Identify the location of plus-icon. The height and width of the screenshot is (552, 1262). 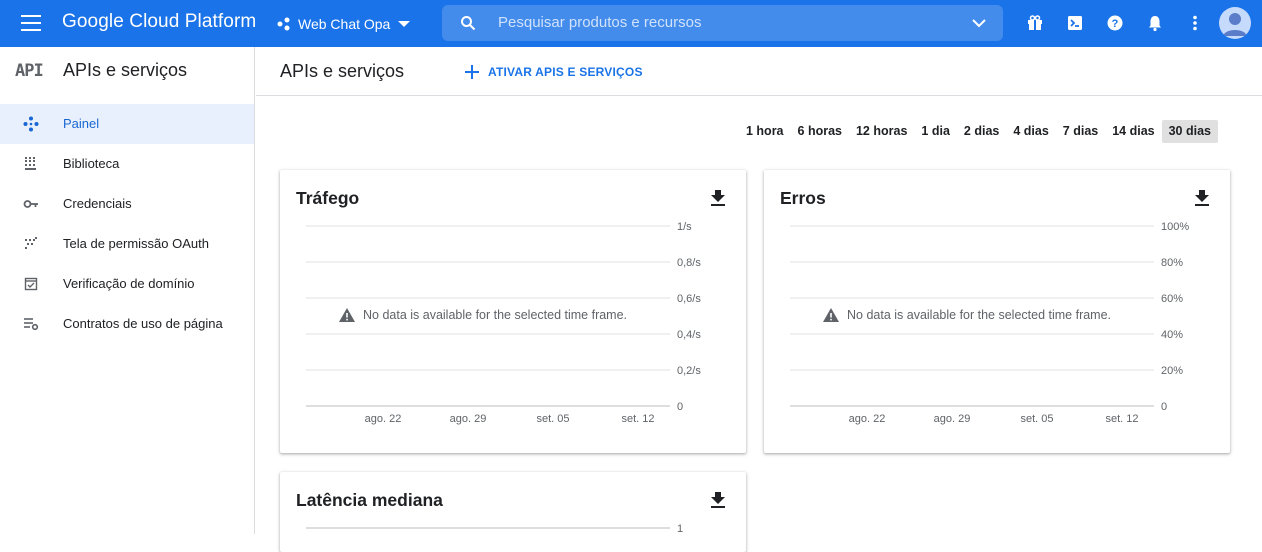
(472, 72).